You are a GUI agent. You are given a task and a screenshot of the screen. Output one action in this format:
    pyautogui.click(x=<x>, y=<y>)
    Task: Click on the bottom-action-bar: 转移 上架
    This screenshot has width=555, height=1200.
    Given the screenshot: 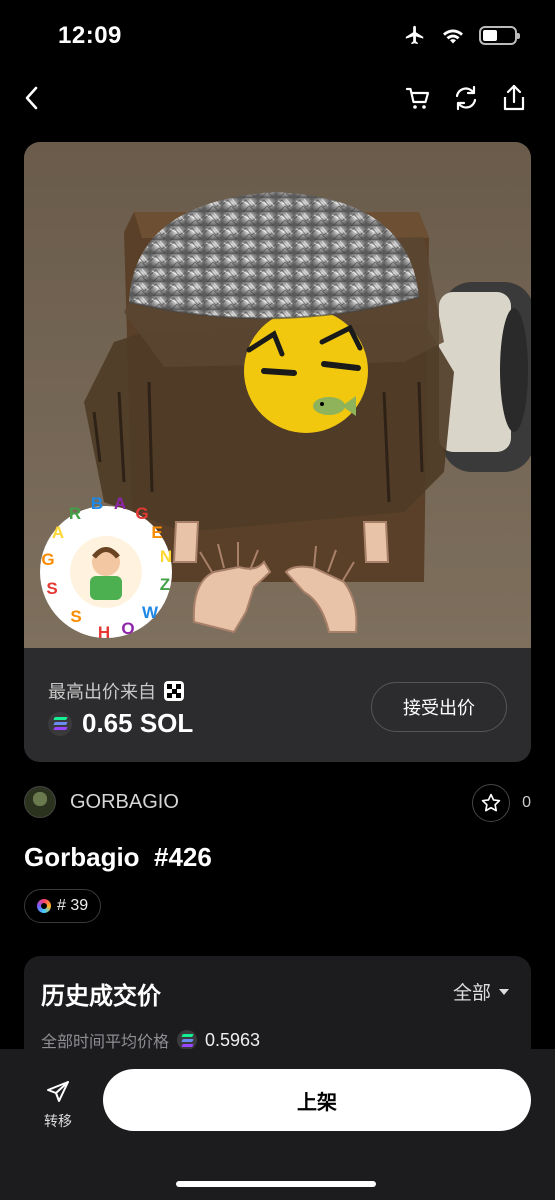 What is the action you would take?
    pyautogui.click(x=277, y=1124)
    